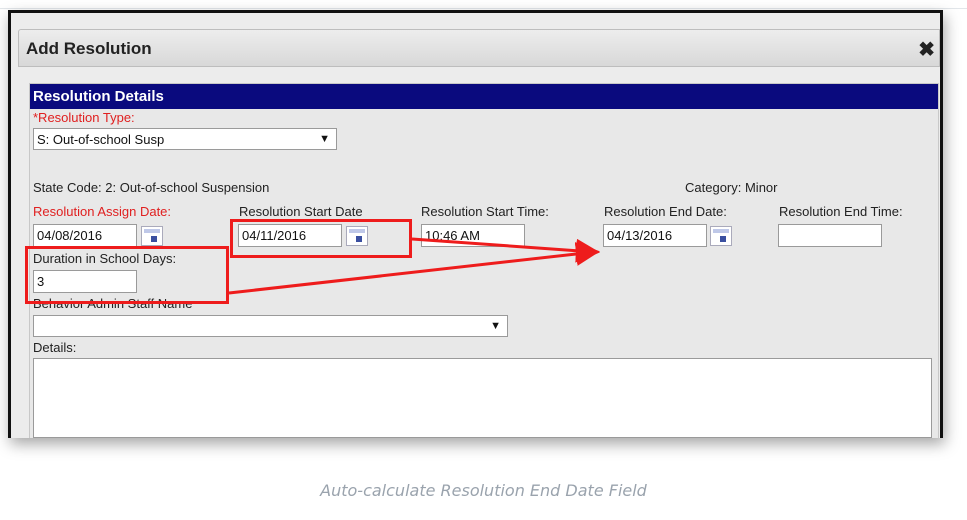 This screenshot has height=520, width=967. I want to click on auto-calc-arrows, so click(414, 266).